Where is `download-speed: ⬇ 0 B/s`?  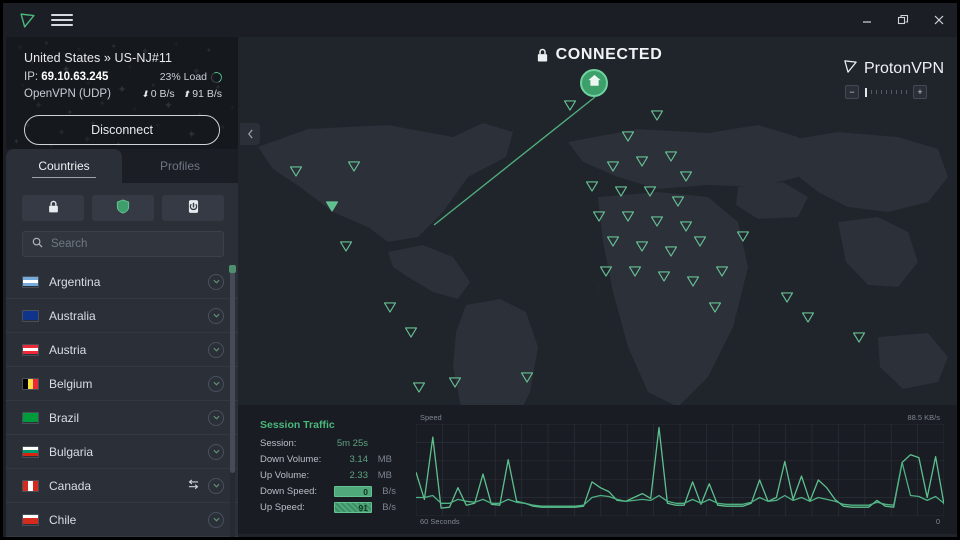 download-speed: ⬇ 0 B/s is located at coordinates (157, 94).